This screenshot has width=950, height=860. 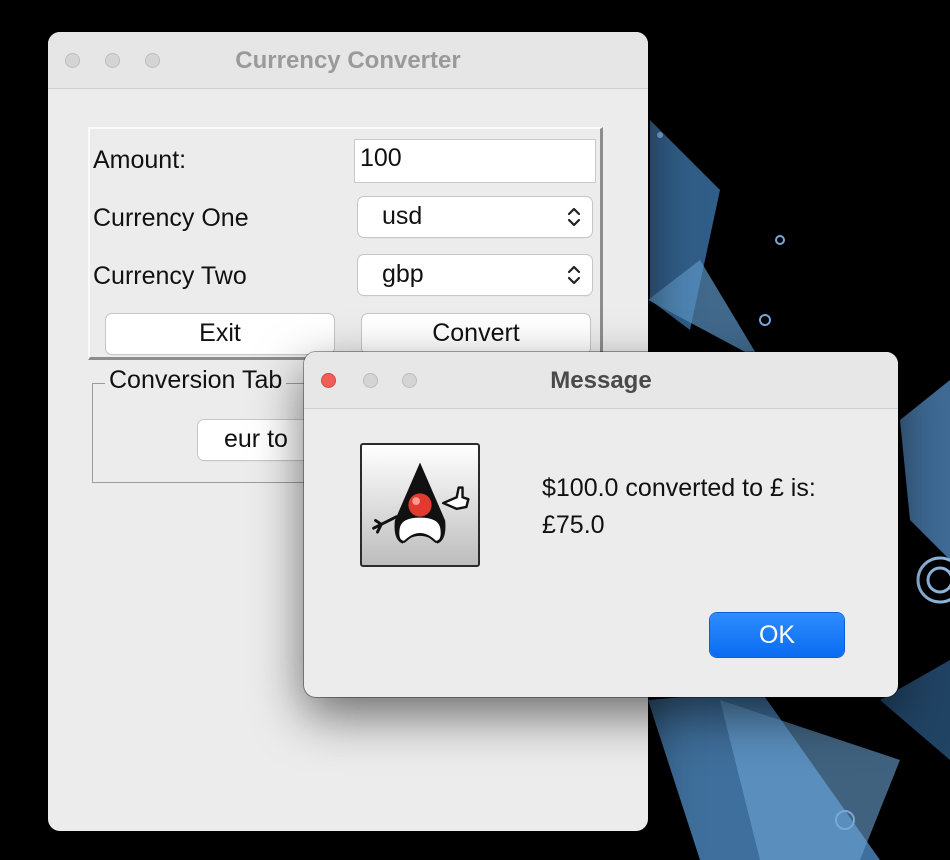 What do you see at coordinates (403, 274) in the screenshot?
I see `currency-two-value: gbp` at bounding box center [403, 274].